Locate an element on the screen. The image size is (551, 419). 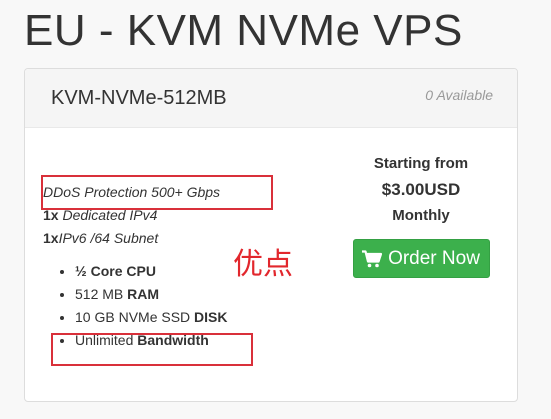
spec-item-disk: 10 GB NVMe SSD DISK is located at coordinates (189, 317).